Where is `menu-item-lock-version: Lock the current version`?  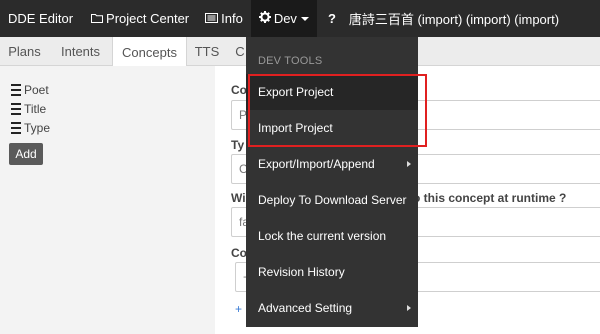
menu-item-lock-version: Lock the current version is located at coordinates (332, 236).